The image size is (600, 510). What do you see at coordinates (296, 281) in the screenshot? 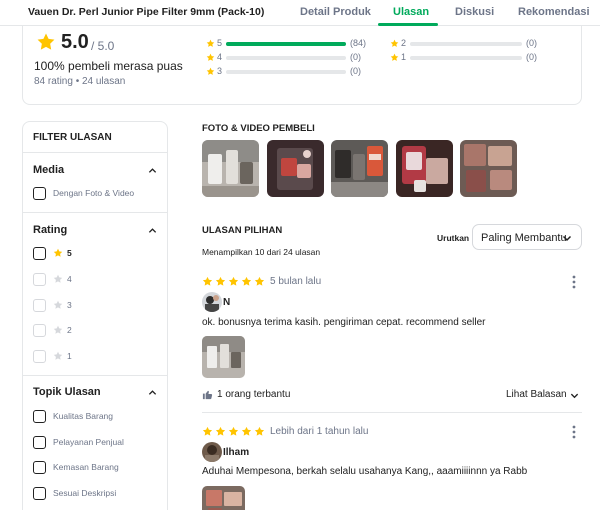
I see `review-time: 5 bulan lalu` at bounding box center [296, 281].